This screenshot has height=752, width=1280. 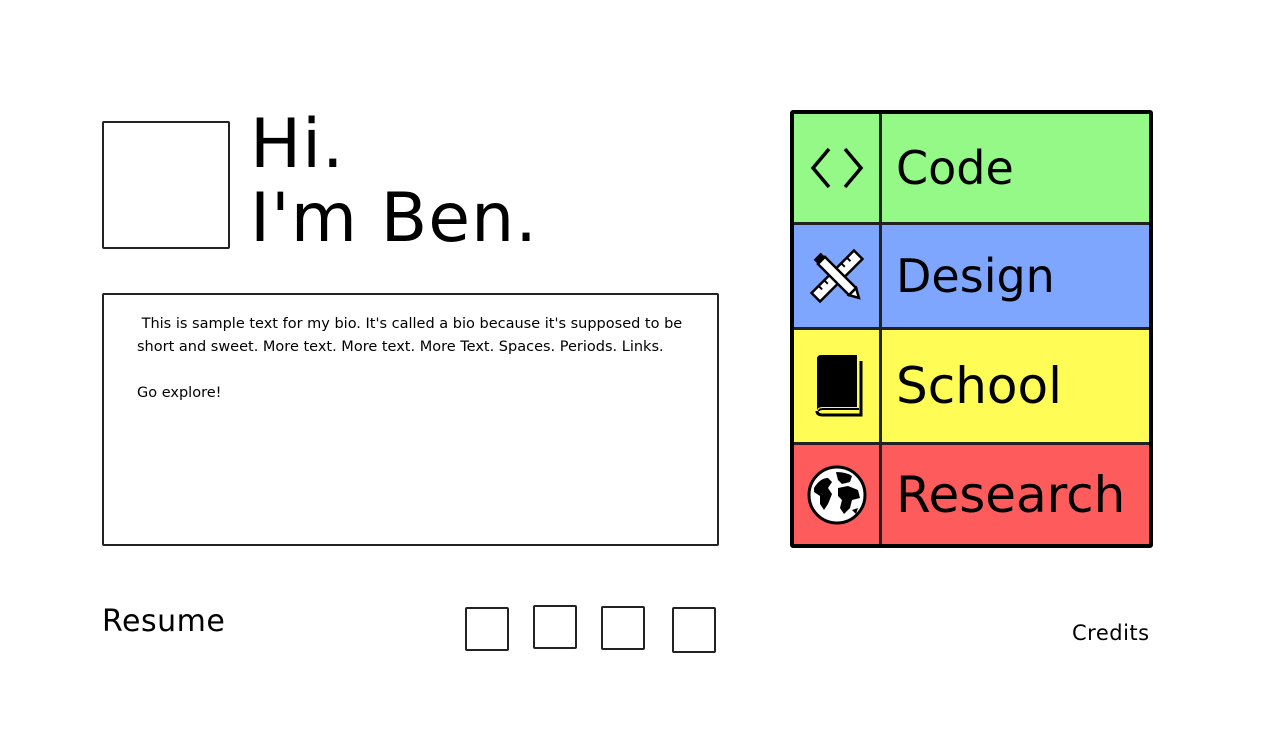 I want to click on pencil-ruler-icon, so click(x=836, y=276).